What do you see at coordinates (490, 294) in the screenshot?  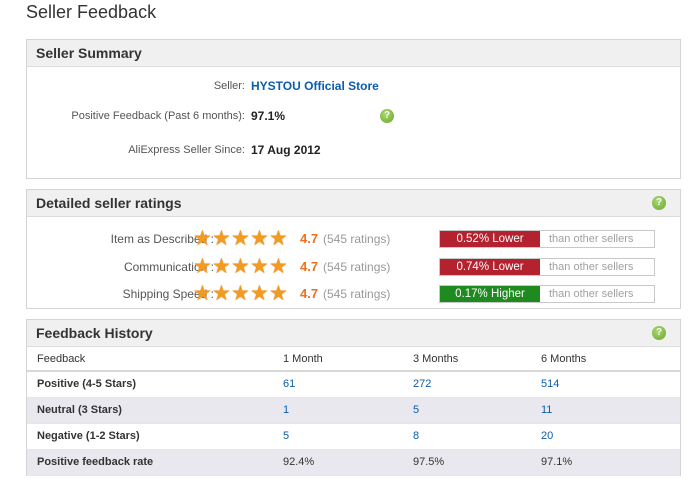 I see `comparison-badge: 0.17% Higher` at bounding box center [490, 294].